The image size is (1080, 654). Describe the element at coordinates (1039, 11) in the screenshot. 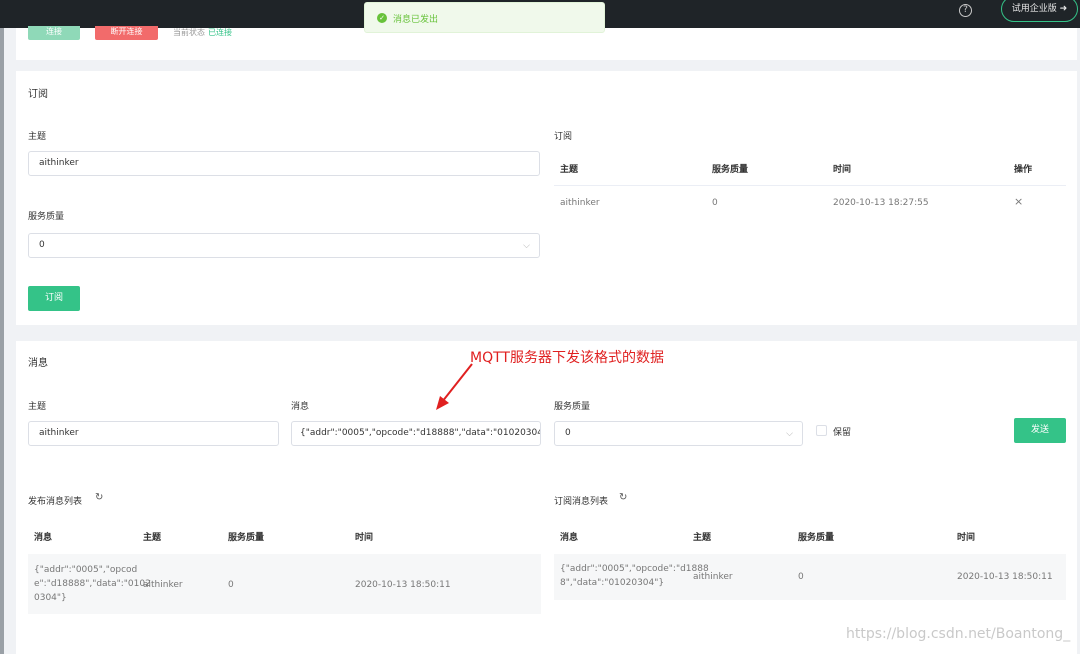

I see `trial-enterprise-button: 试用企业版 ➜` at that location.